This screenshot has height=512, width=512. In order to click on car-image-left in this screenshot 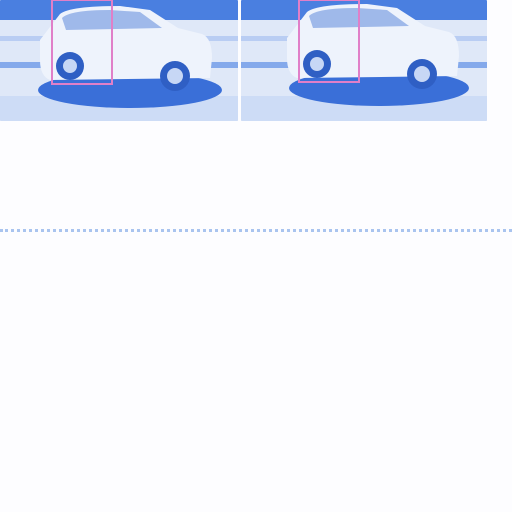, I will do `click(119, 60)`.